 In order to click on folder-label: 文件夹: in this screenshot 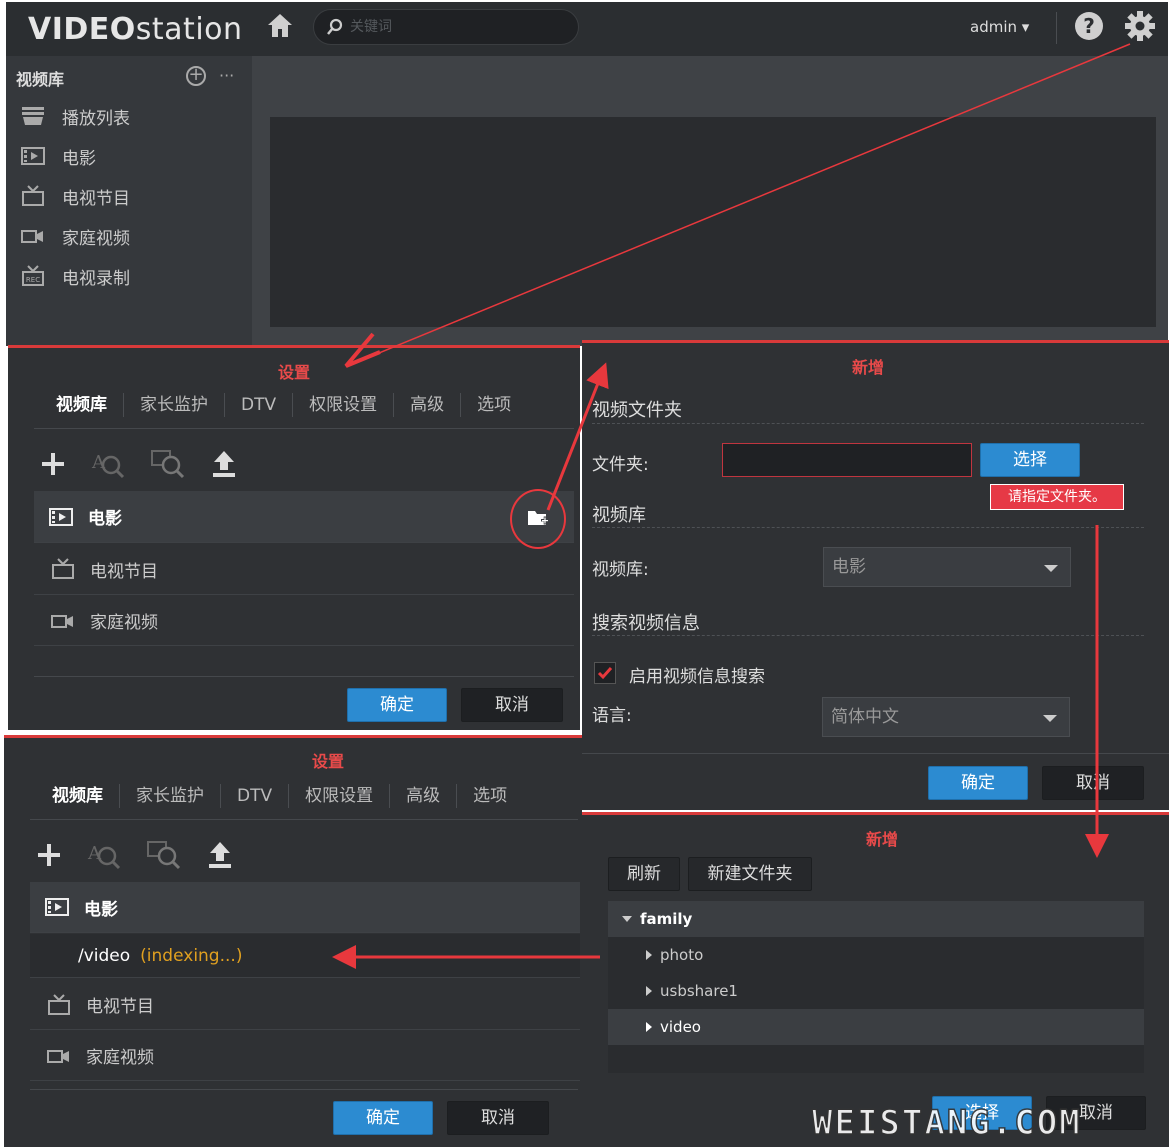, I will do `click(620, 465)`.